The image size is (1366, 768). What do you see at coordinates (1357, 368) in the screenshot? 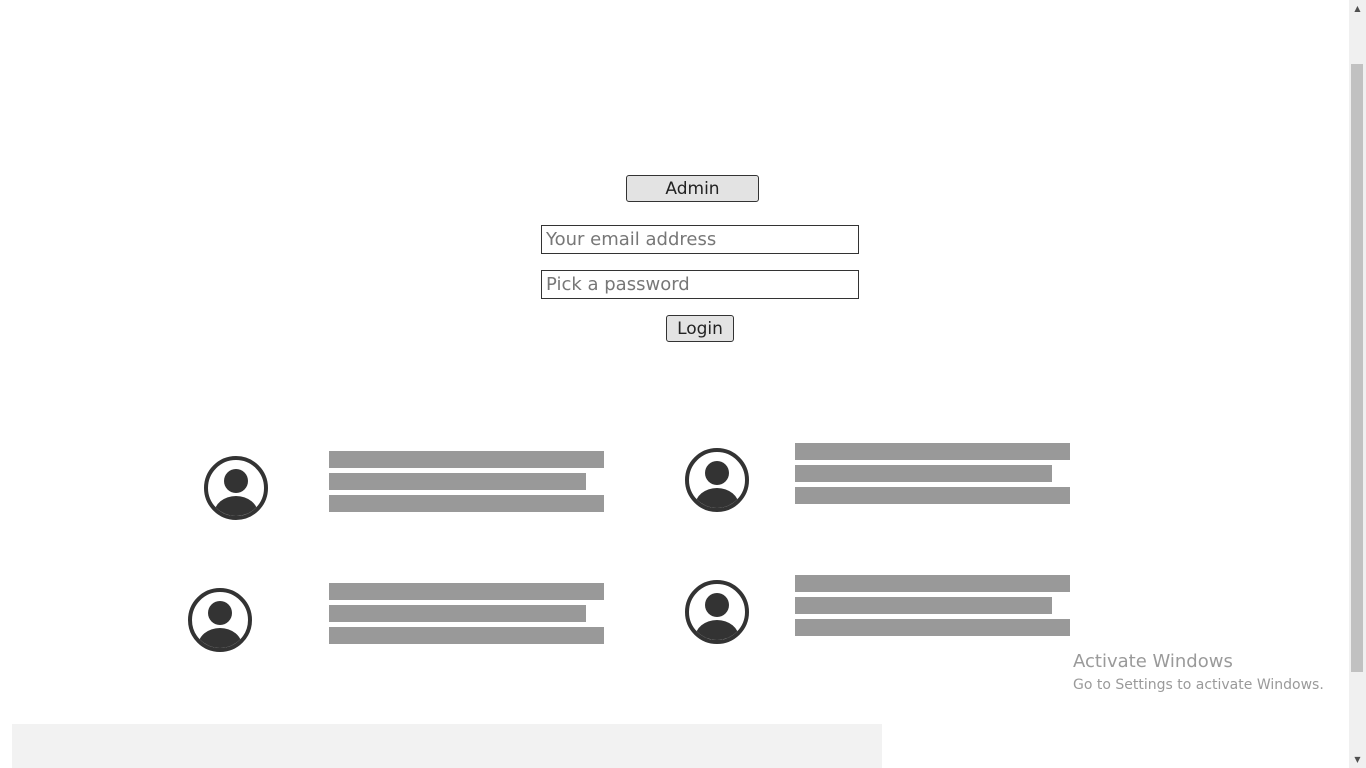
I see `scrollbar-thumb` at bounding box center [1357, 368].